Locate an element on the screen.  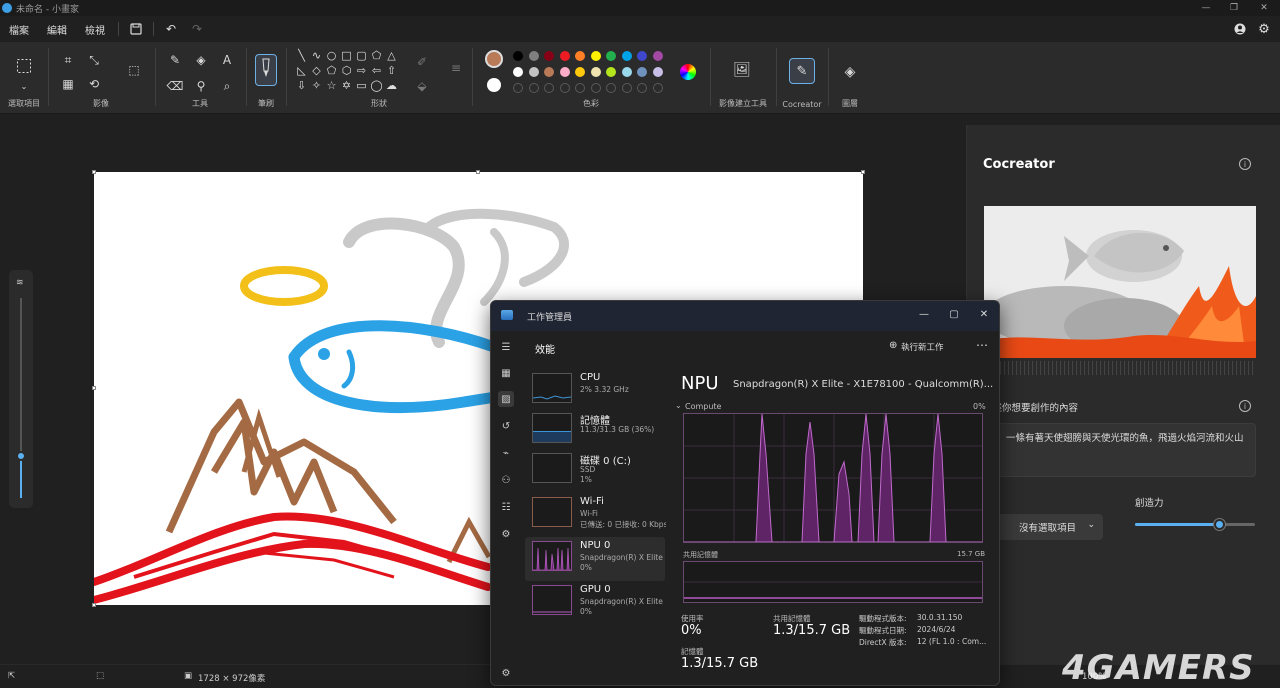
diamond-shape-icon: ◇ is located at coordinates (316, 70).